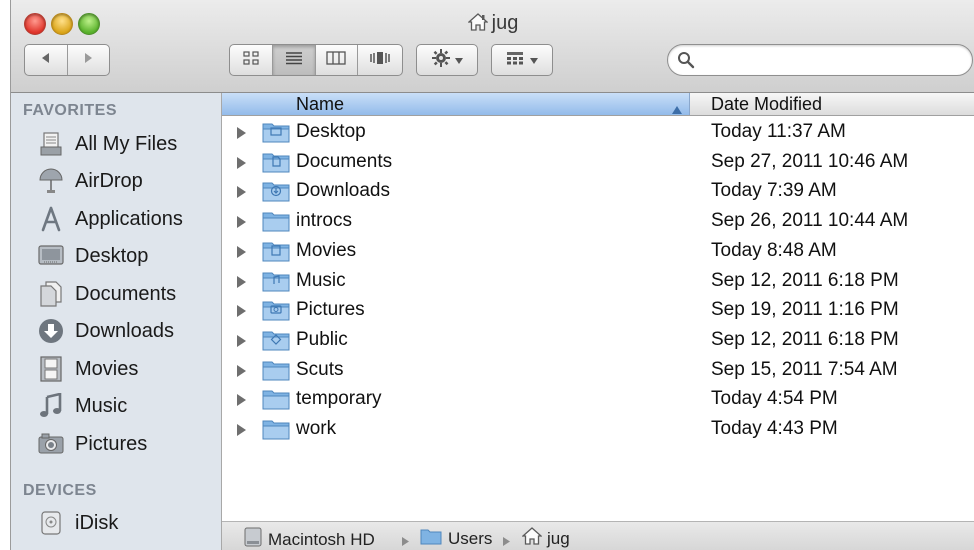 The height and width of the screenshot is (550, 974). Describe the element at coordinates (294, 60) in the screenshot. I see `list-view-button` at that location.